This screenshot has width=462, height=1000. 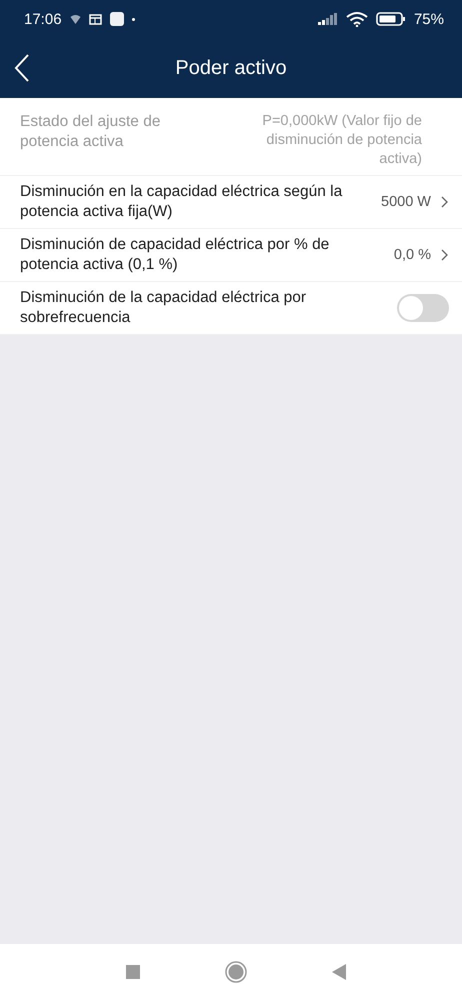 What do you see at coordinates (406, 202) in the screenshot?
I see `setting-value: 5000 W` at bounding box center [406, 202].